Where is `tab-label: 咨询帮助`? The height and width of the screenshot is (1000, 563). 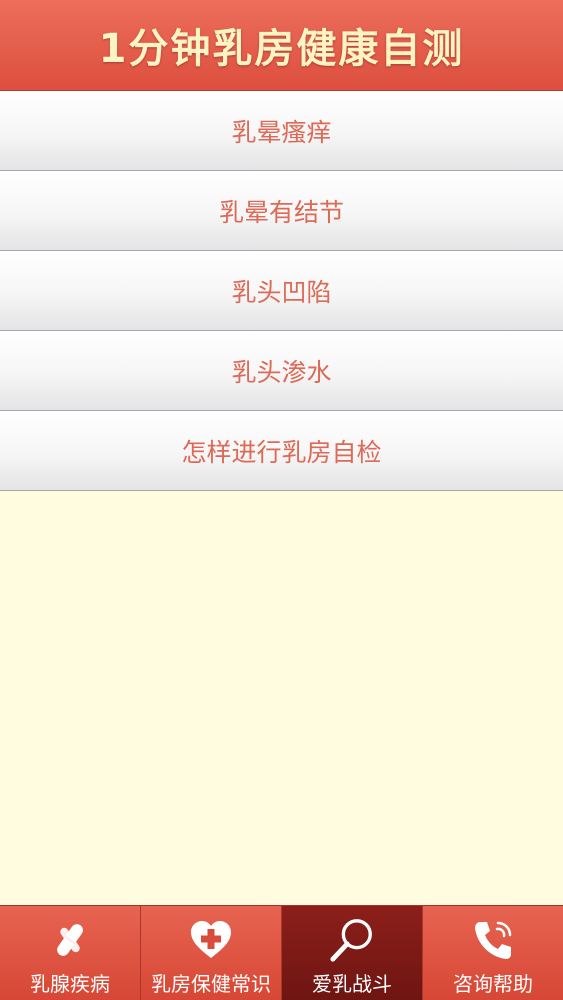
tab-label: 咨询帮助 is located at coordinates (493, 984).